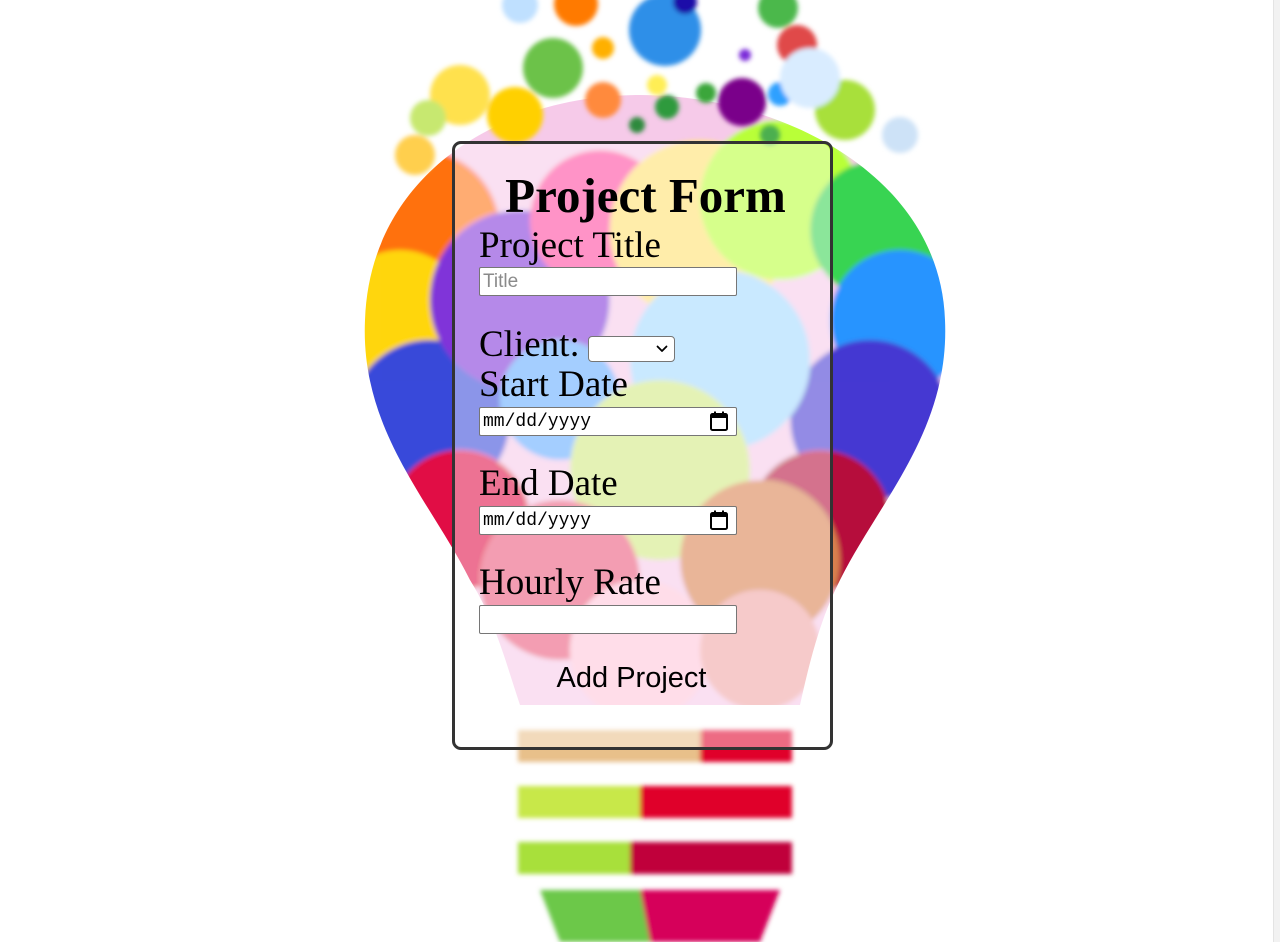 Image resolution: width=1280 pixels, height=942 pixels. What do you see at coordinates (537, 422) in the screenshot?
I see `start-date-value: mm/dd/yyyy` at bounding box center [537, 422].